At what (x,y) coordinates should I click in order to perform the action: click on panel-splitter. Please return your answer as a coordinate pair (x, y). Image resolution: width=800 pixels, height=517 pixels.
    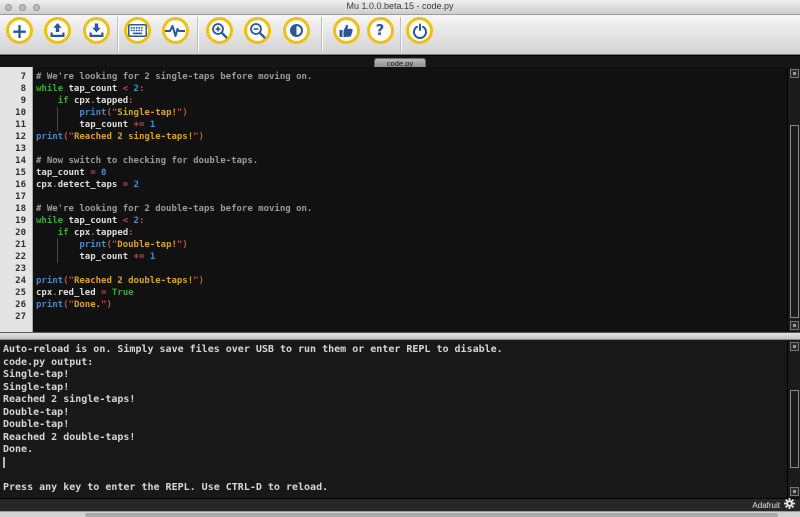
    Looking at the image, I should click on (400, 336).